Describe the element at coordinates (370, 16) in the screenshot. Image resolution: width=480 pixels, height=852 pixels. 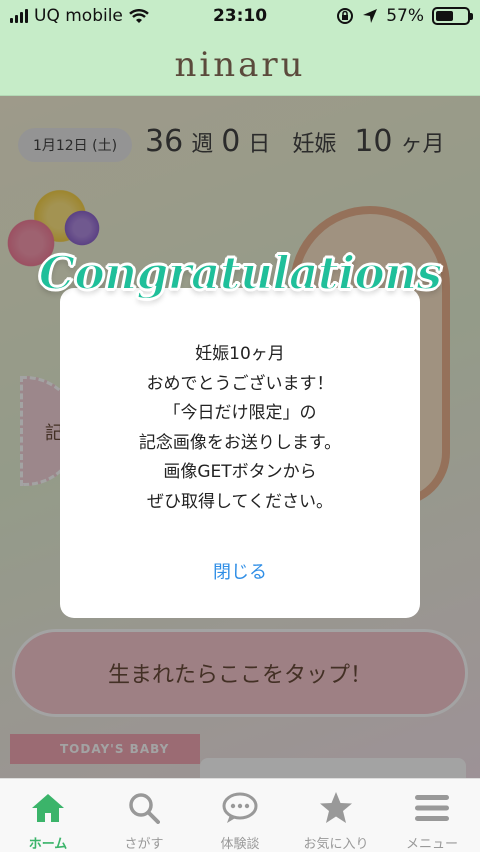
I see `location-arrow-icon` at that location.